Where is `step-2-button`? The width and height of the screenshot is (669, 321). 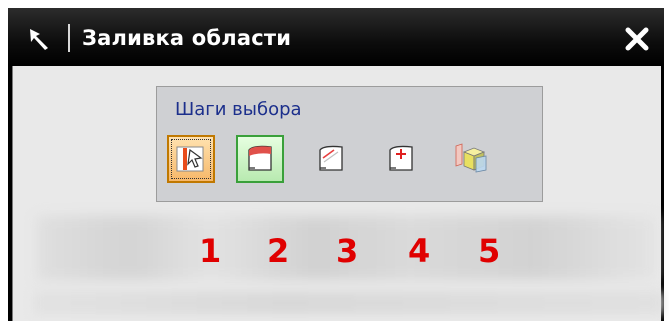 step-2-button is located at coordinates (260, 159).